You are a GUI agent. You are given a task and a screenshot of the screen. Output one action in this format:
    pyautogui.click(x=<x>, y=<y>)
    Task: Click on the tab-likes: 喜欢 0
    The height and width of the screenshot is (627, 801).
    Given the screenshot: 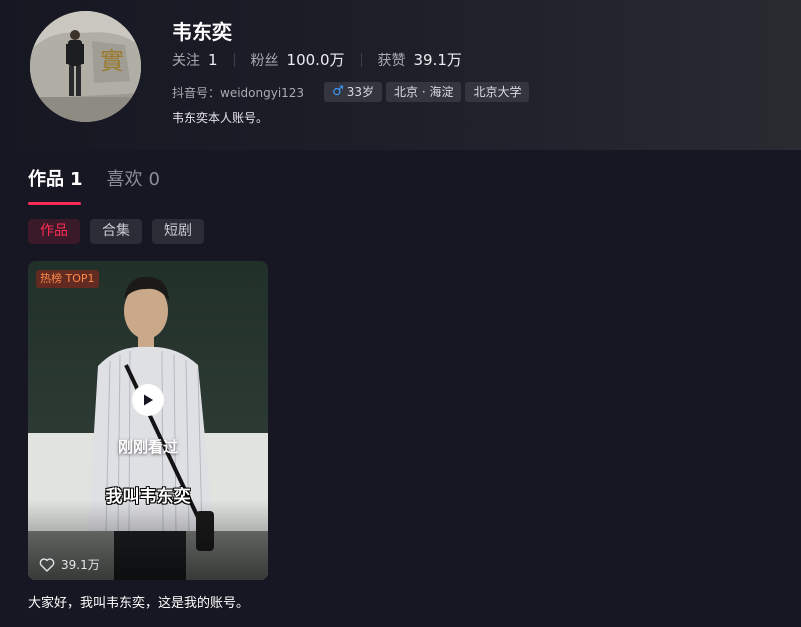 What is the action you would take?
    pyautogui.click(x=133, y=185)
    